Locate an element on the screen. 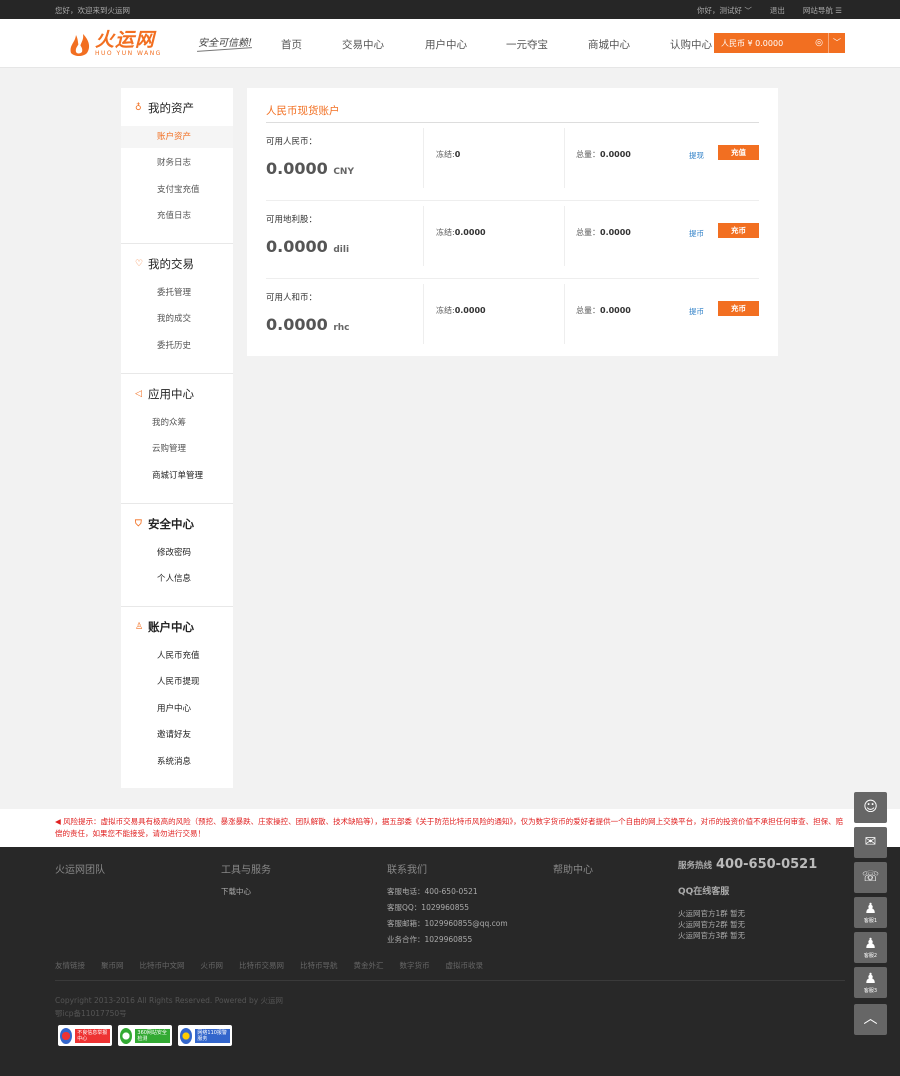 The image size is (900, 1076). footer-contact-title: 联系我们 is located at coordinates (407, 870).